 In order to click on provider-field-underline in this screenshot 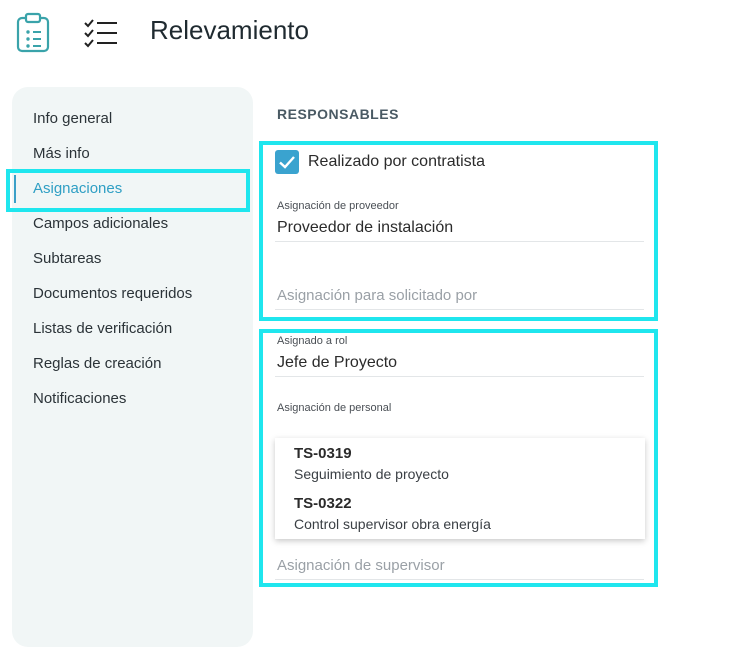, I will do `click(459, 241)`.